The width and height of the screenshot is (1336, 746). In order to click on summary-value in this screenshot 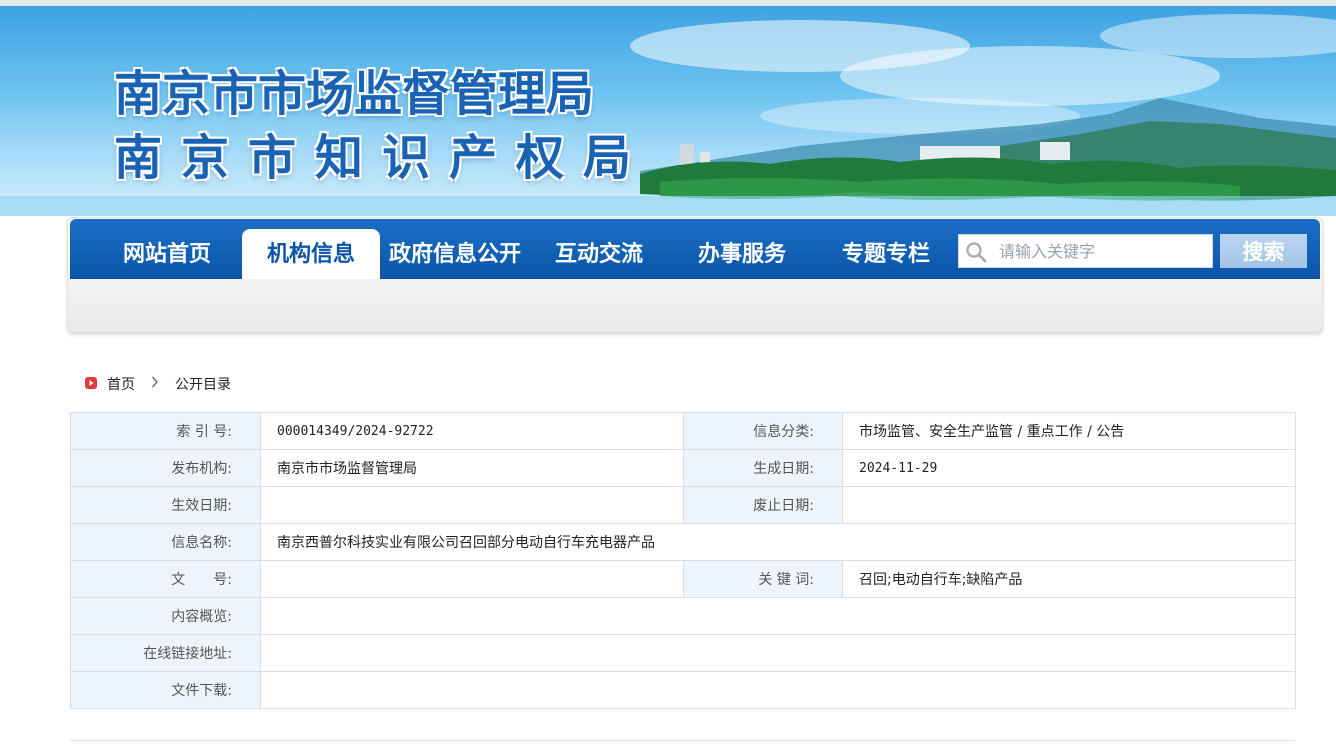, I will do `click(778, 616)`.